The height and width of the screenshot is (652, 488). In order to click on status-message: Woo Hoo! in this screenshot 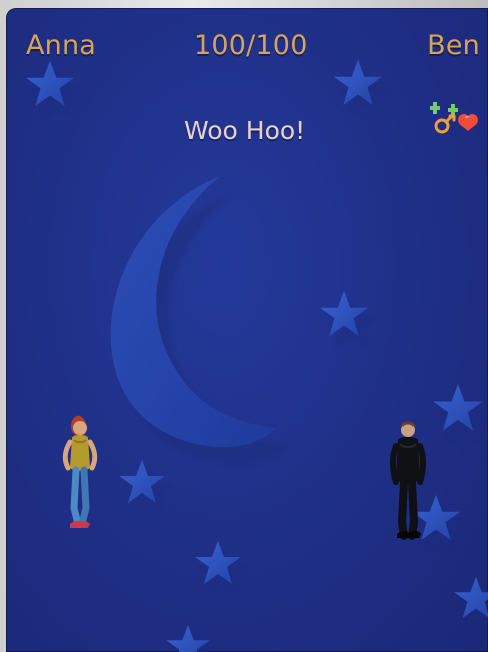, I will do `click(245, 130)`.